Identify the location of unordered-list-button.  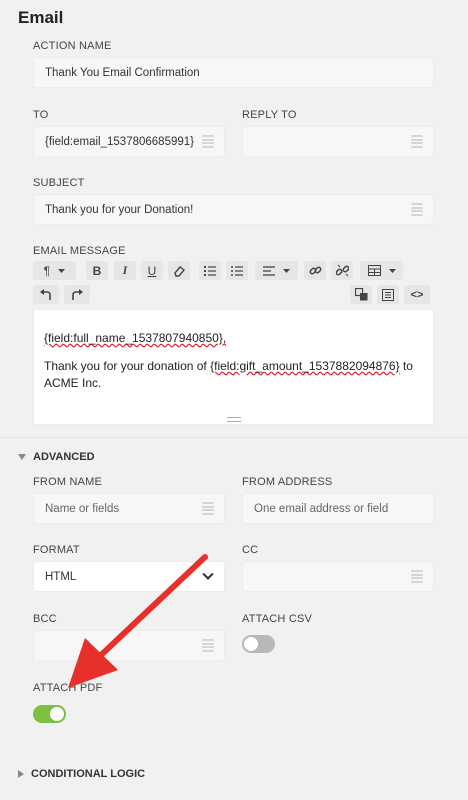
(237, 270).